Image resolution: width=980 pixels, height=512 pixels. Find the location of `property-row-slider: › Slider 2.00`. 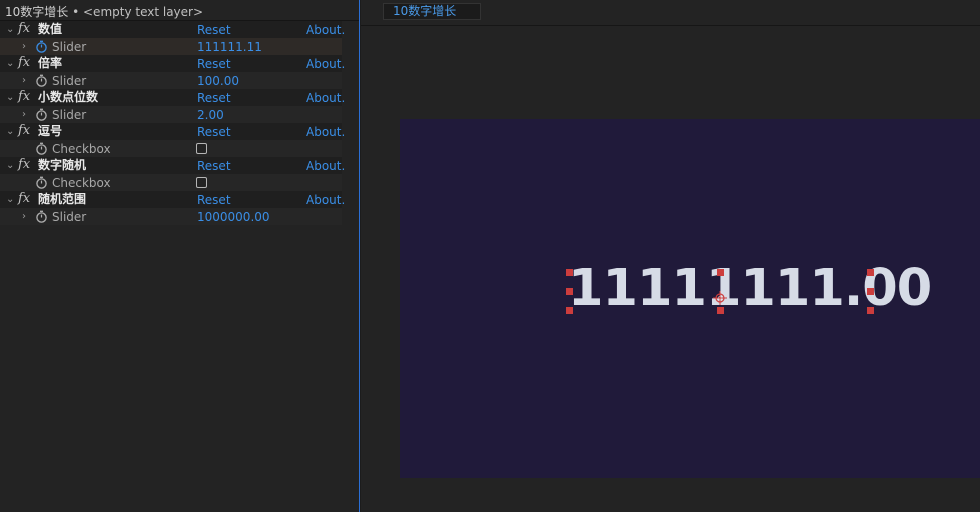

property-row-slider: › Slider 2.00 is located at coordinates (171, 114).